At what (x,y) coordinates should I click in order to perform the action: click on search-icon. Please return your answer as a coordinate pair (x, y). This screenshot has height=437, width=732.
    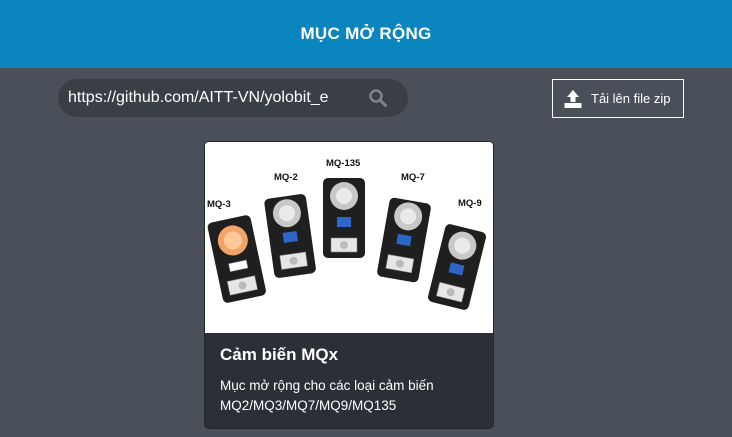
    Looking at the image, I should click on (378, 98).